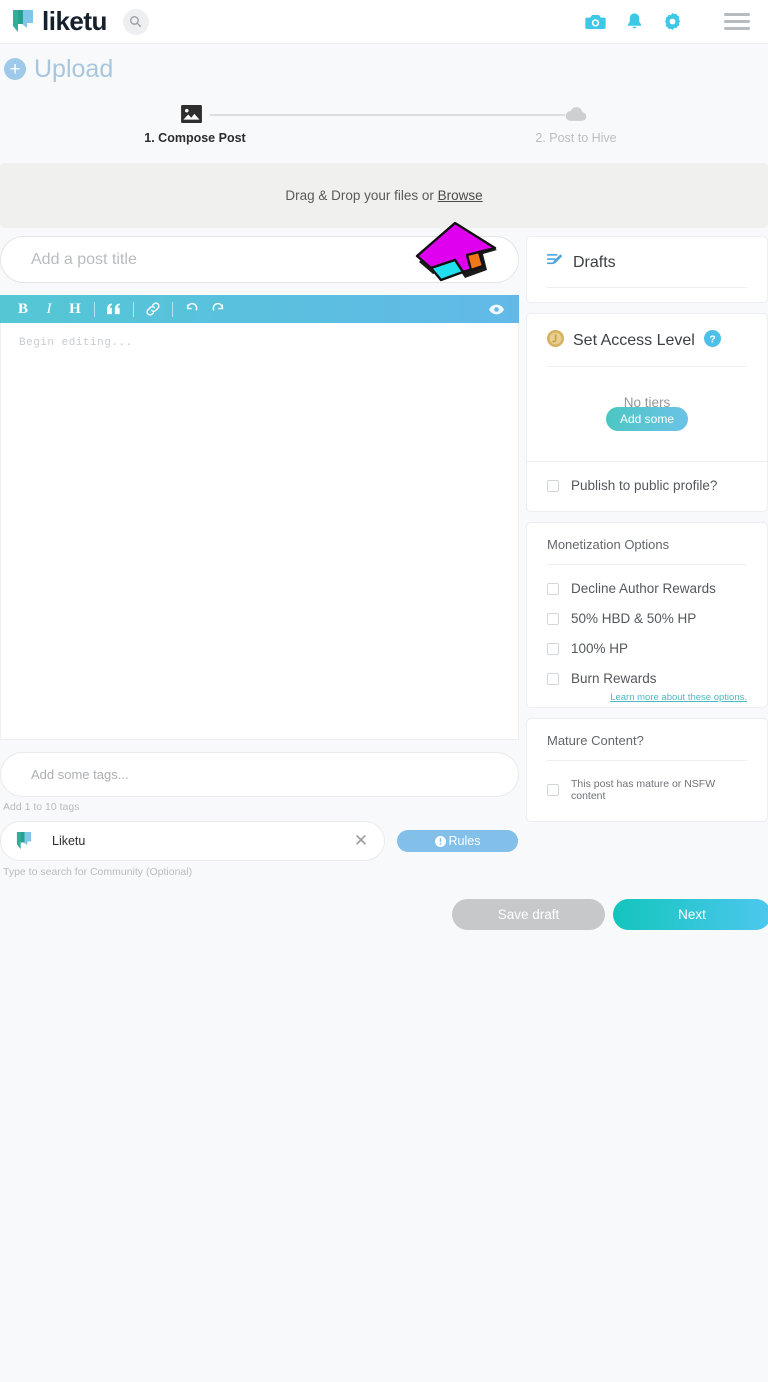 The width and height of the screenshot is (768, 1382). What do you see at coordinates (41, 807) in the screenshot?
I see `tags-hint: Add 1 to 10 tags` at bounding box center [41, 807].